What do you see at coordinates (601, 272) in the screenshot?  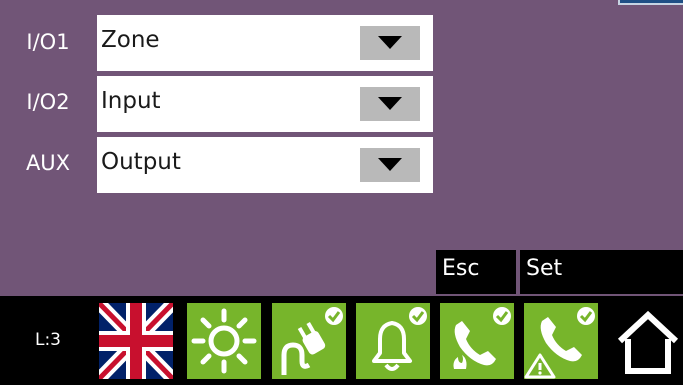 I see `set-button: Set` at bounding box center [601, 272].